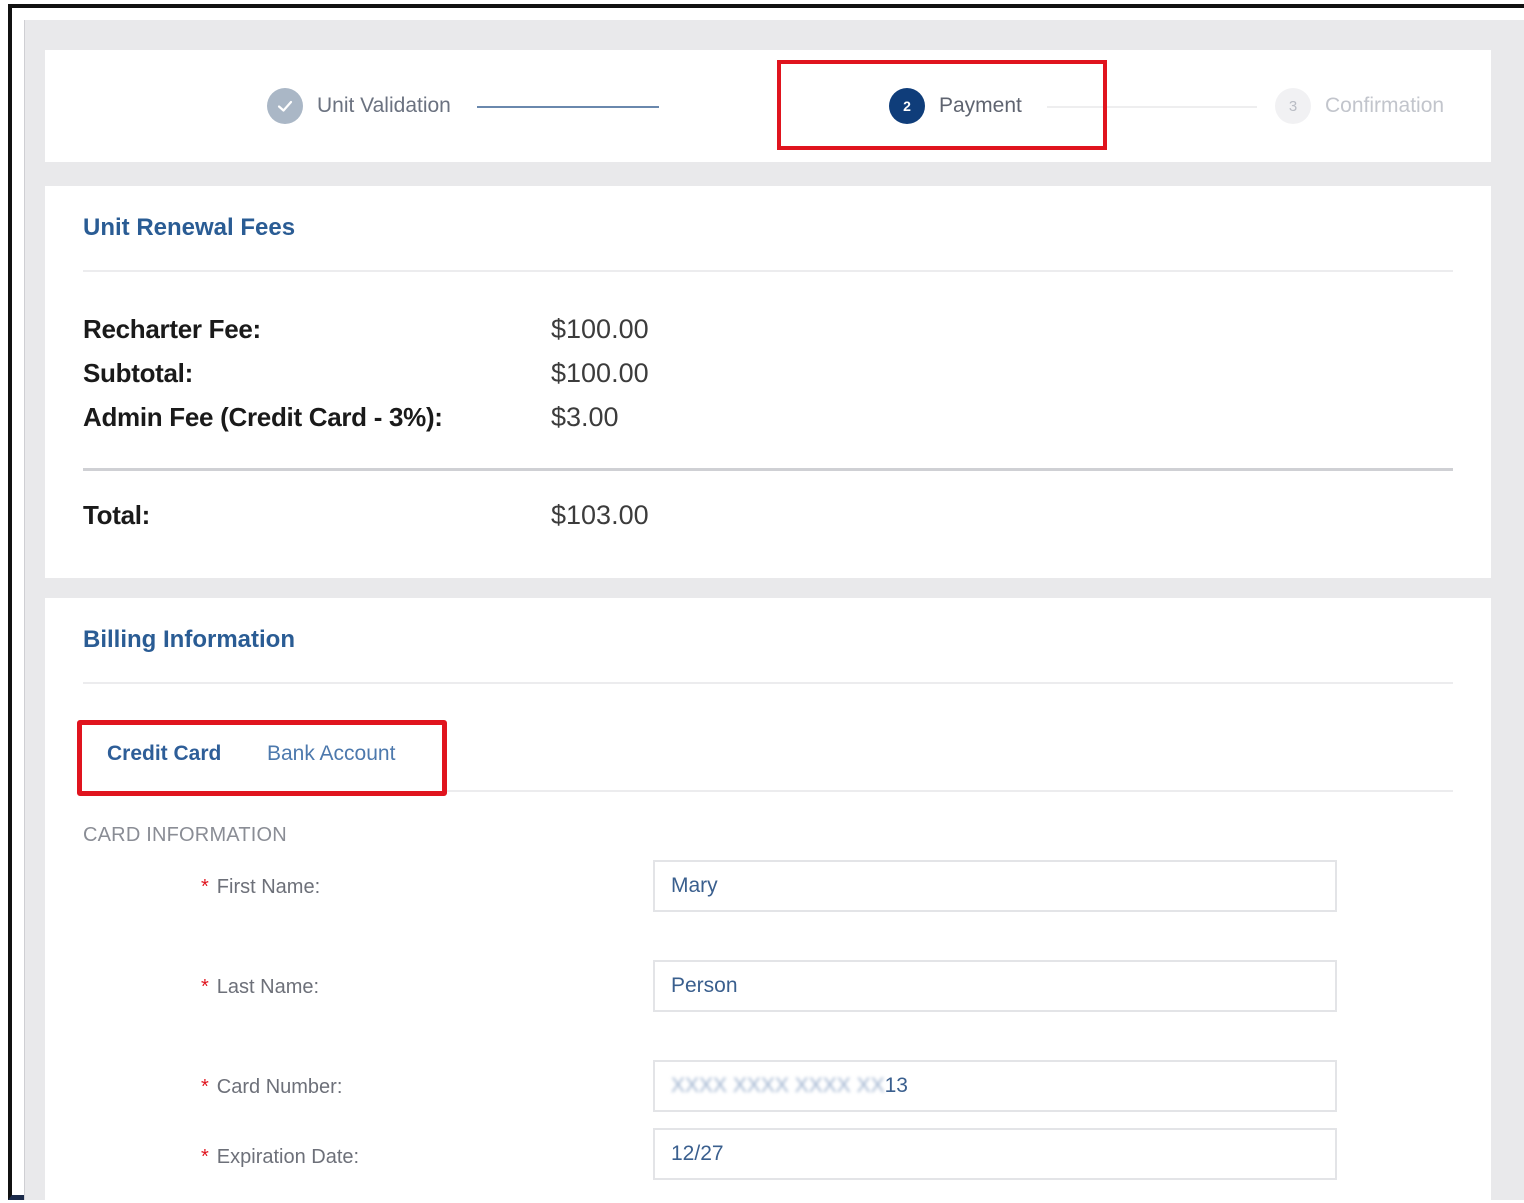 This screenshot has height=1203, width=1524. I want to click on total-value: $103.00, so click(600, 515).